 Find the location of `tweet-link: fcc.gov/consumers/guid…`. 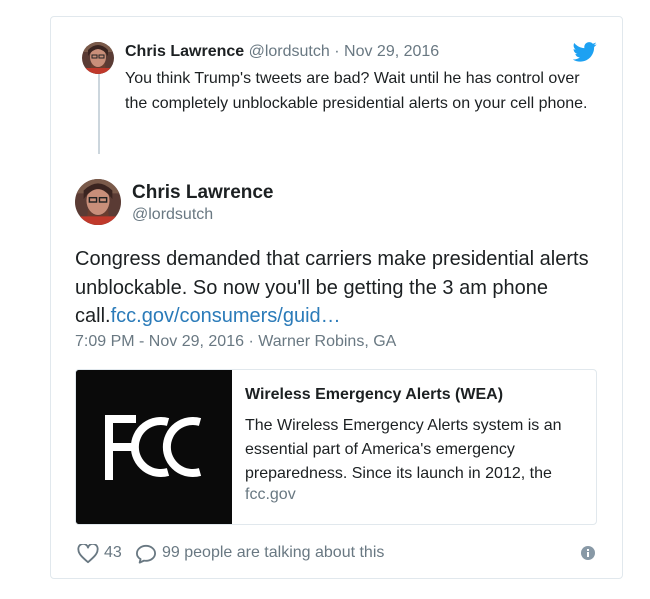

tweet-link: fcc.gov/consumers/guid… is located at coordinates (226, 316).